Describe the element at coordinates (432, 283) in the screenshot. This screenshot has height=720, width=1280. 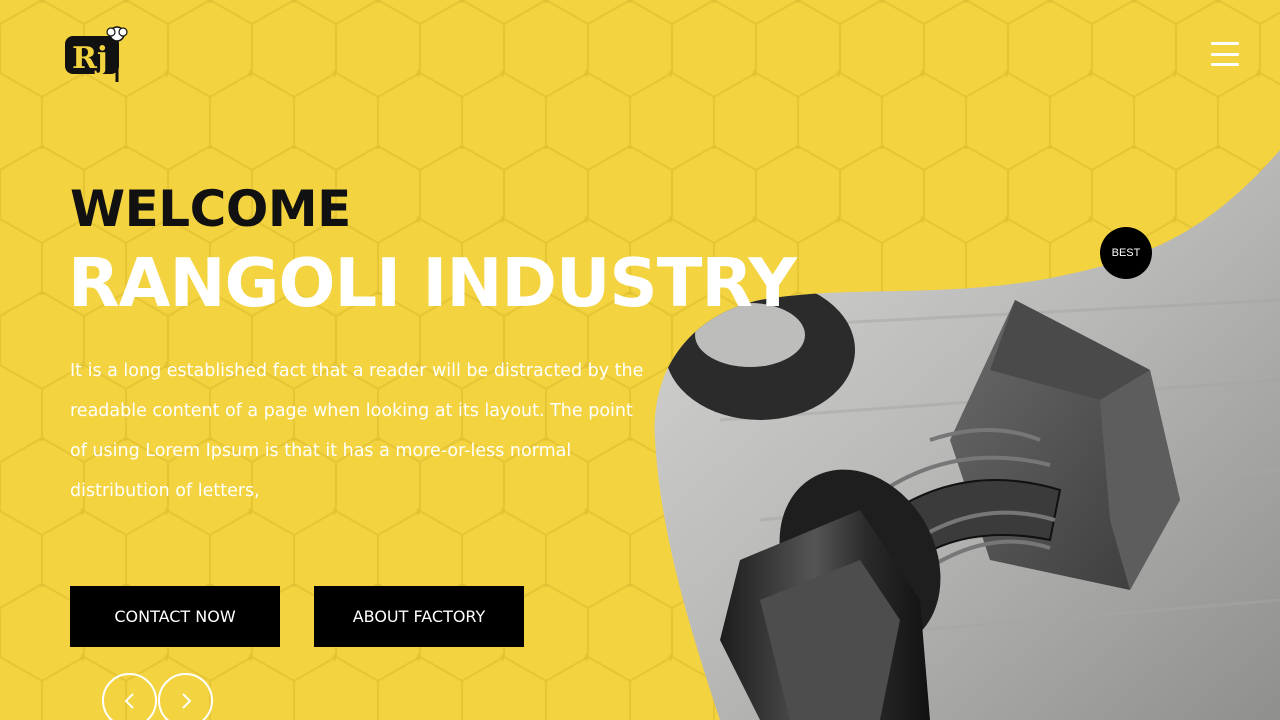
I see `hero-title: RANGOLI INDUSTRY` at that location.